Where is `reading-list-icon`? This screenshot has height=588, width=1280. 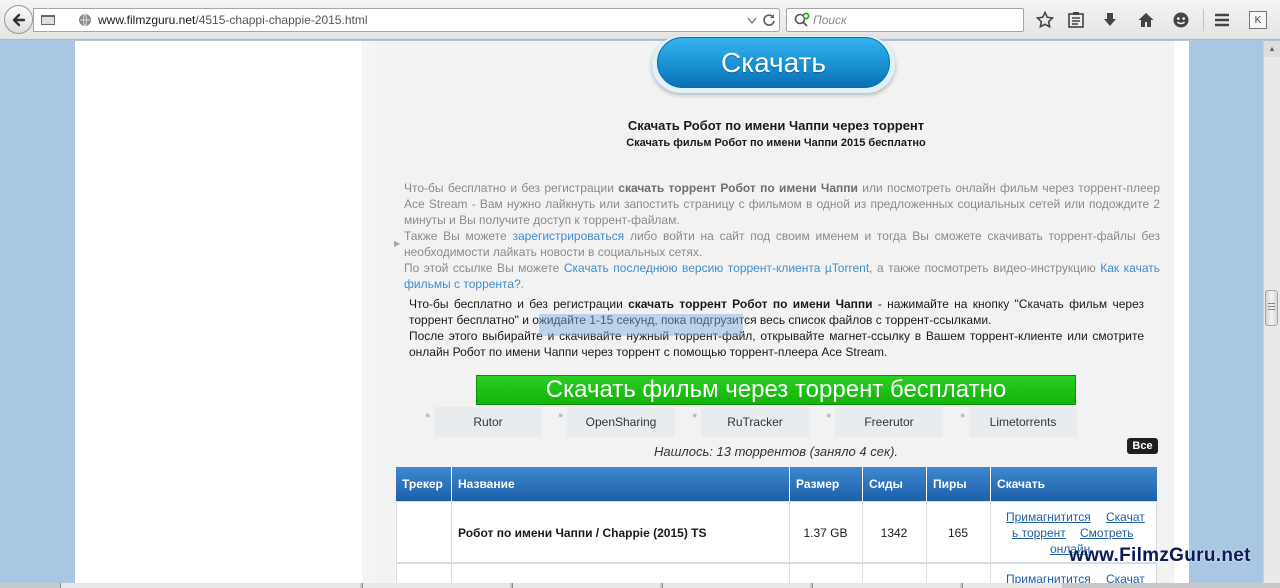 reading-list-icon is located at coordinates (1076, 20).